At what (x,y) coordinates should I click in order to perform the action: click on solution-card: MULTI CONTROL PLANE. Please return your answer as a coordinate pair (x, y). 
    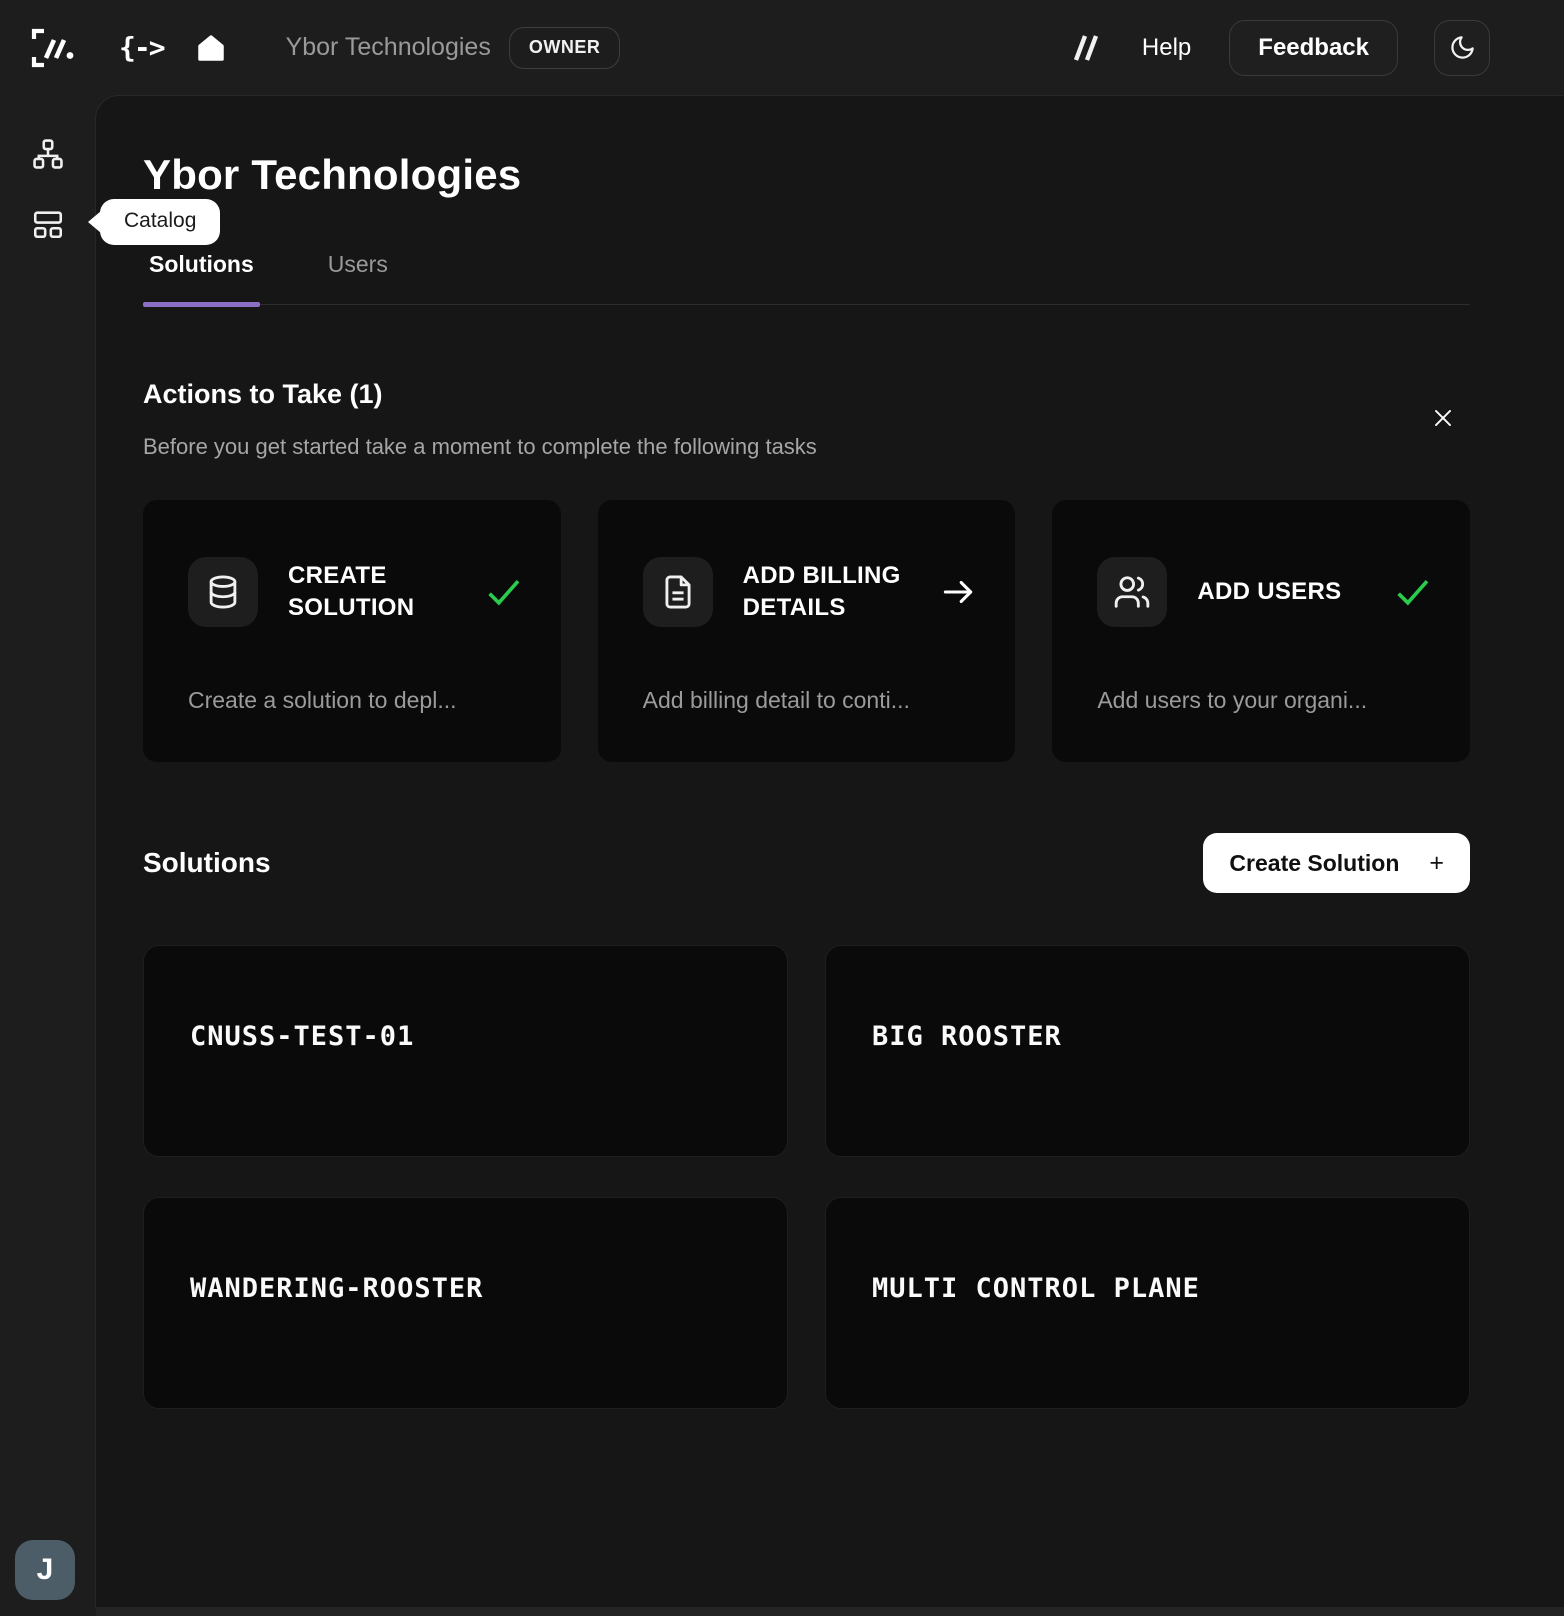
    Looking at the image, I should click on (1147, 1303).